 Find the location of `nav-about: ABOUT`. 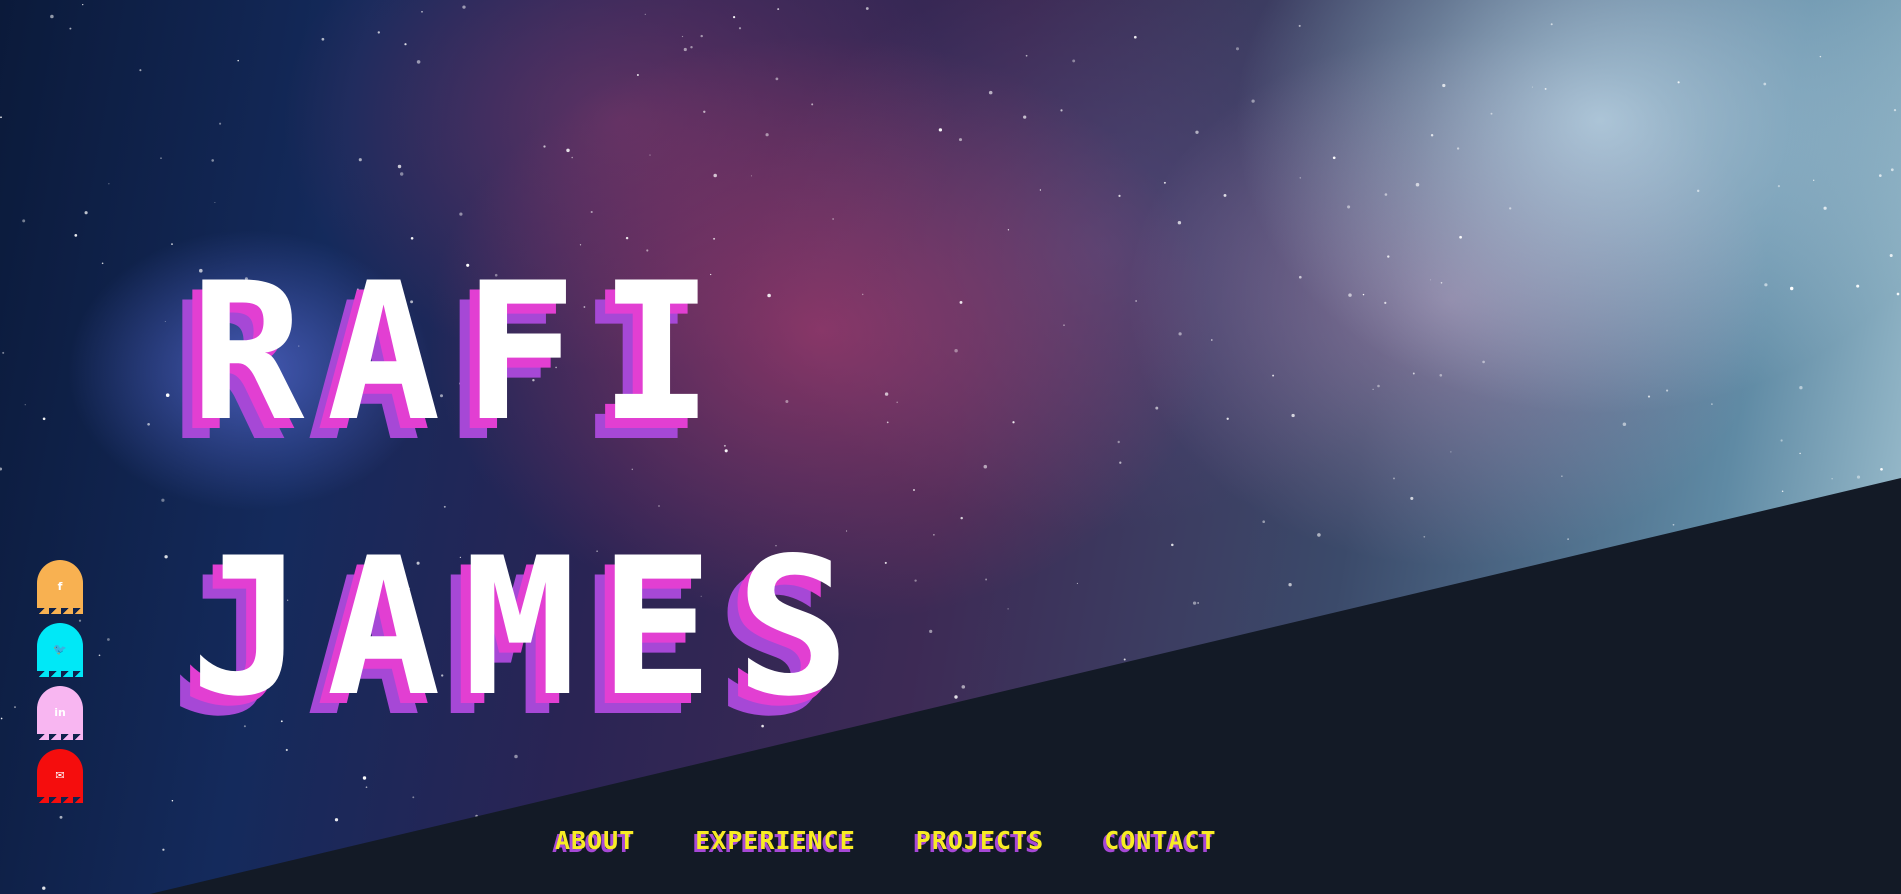

nav-about: ABOUT is located at coordinates (595, 840).